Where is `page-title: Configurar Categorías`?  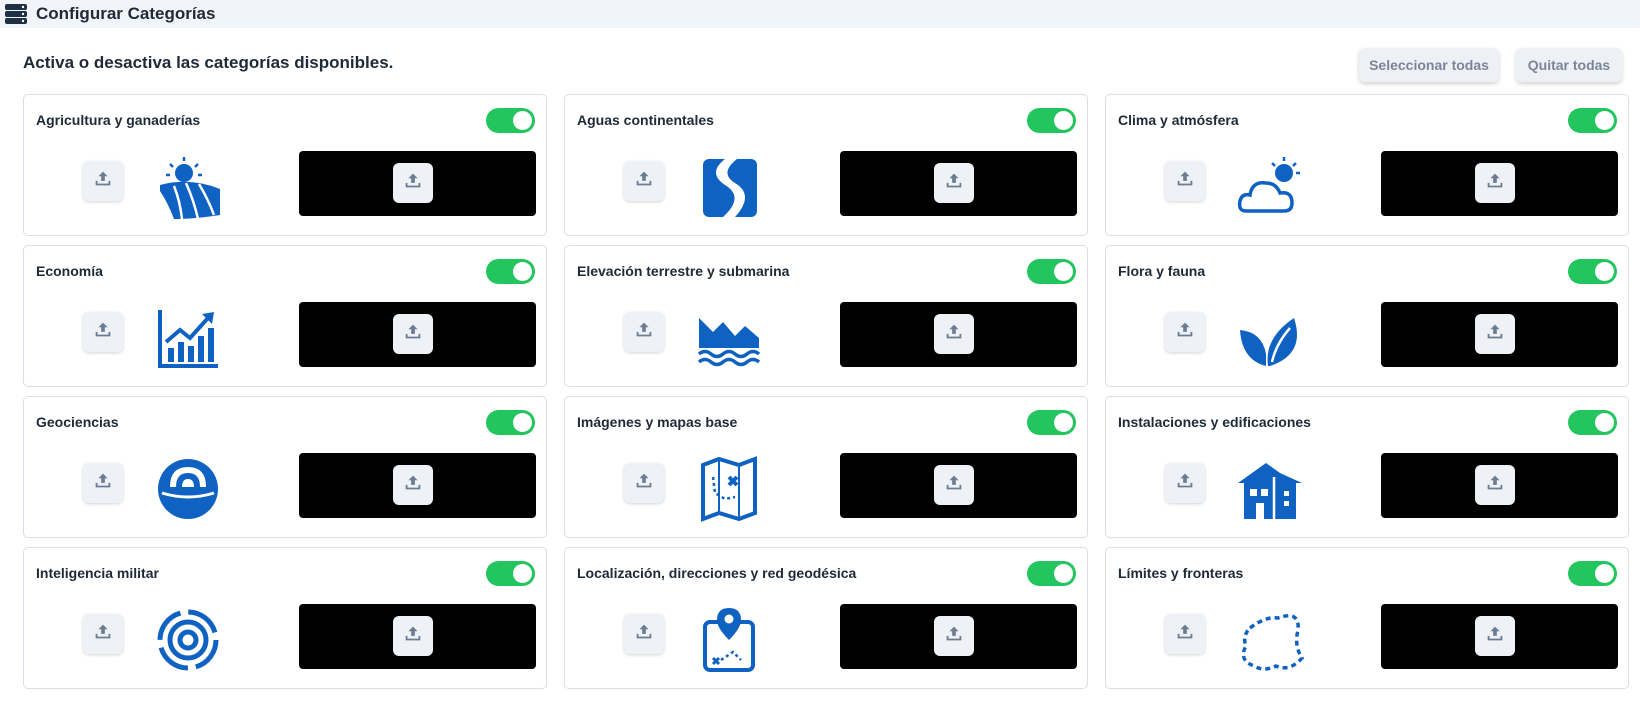 page-title: Configurar Categorías is located at coordinates (126, 13).